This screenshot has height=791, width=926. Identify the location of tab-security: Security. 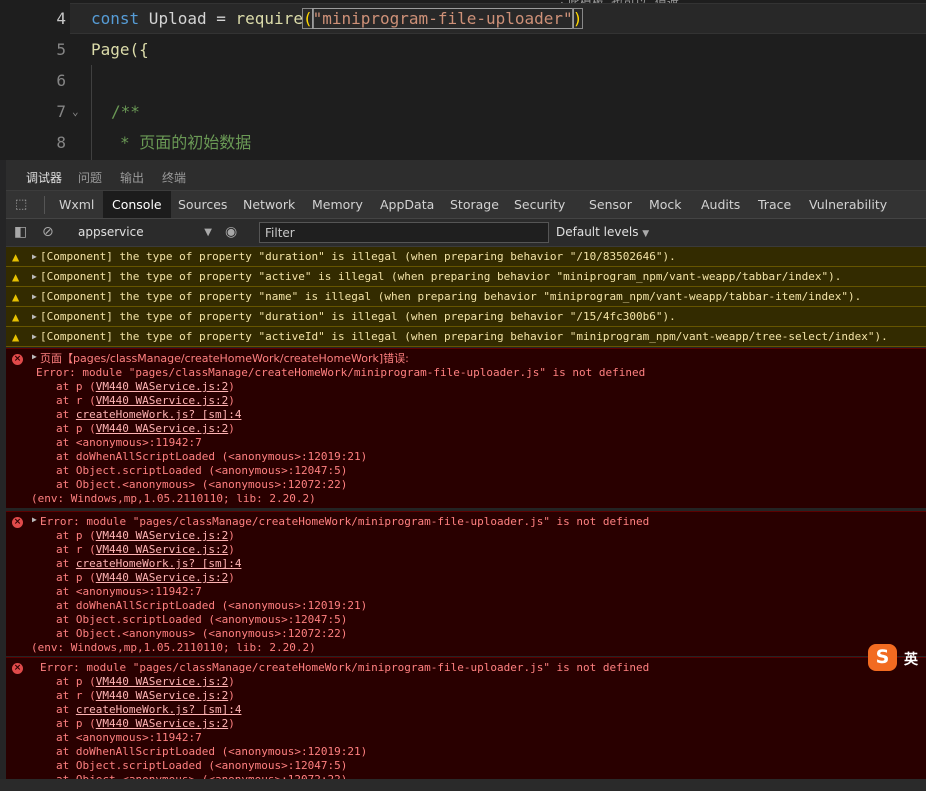
(539, 204).